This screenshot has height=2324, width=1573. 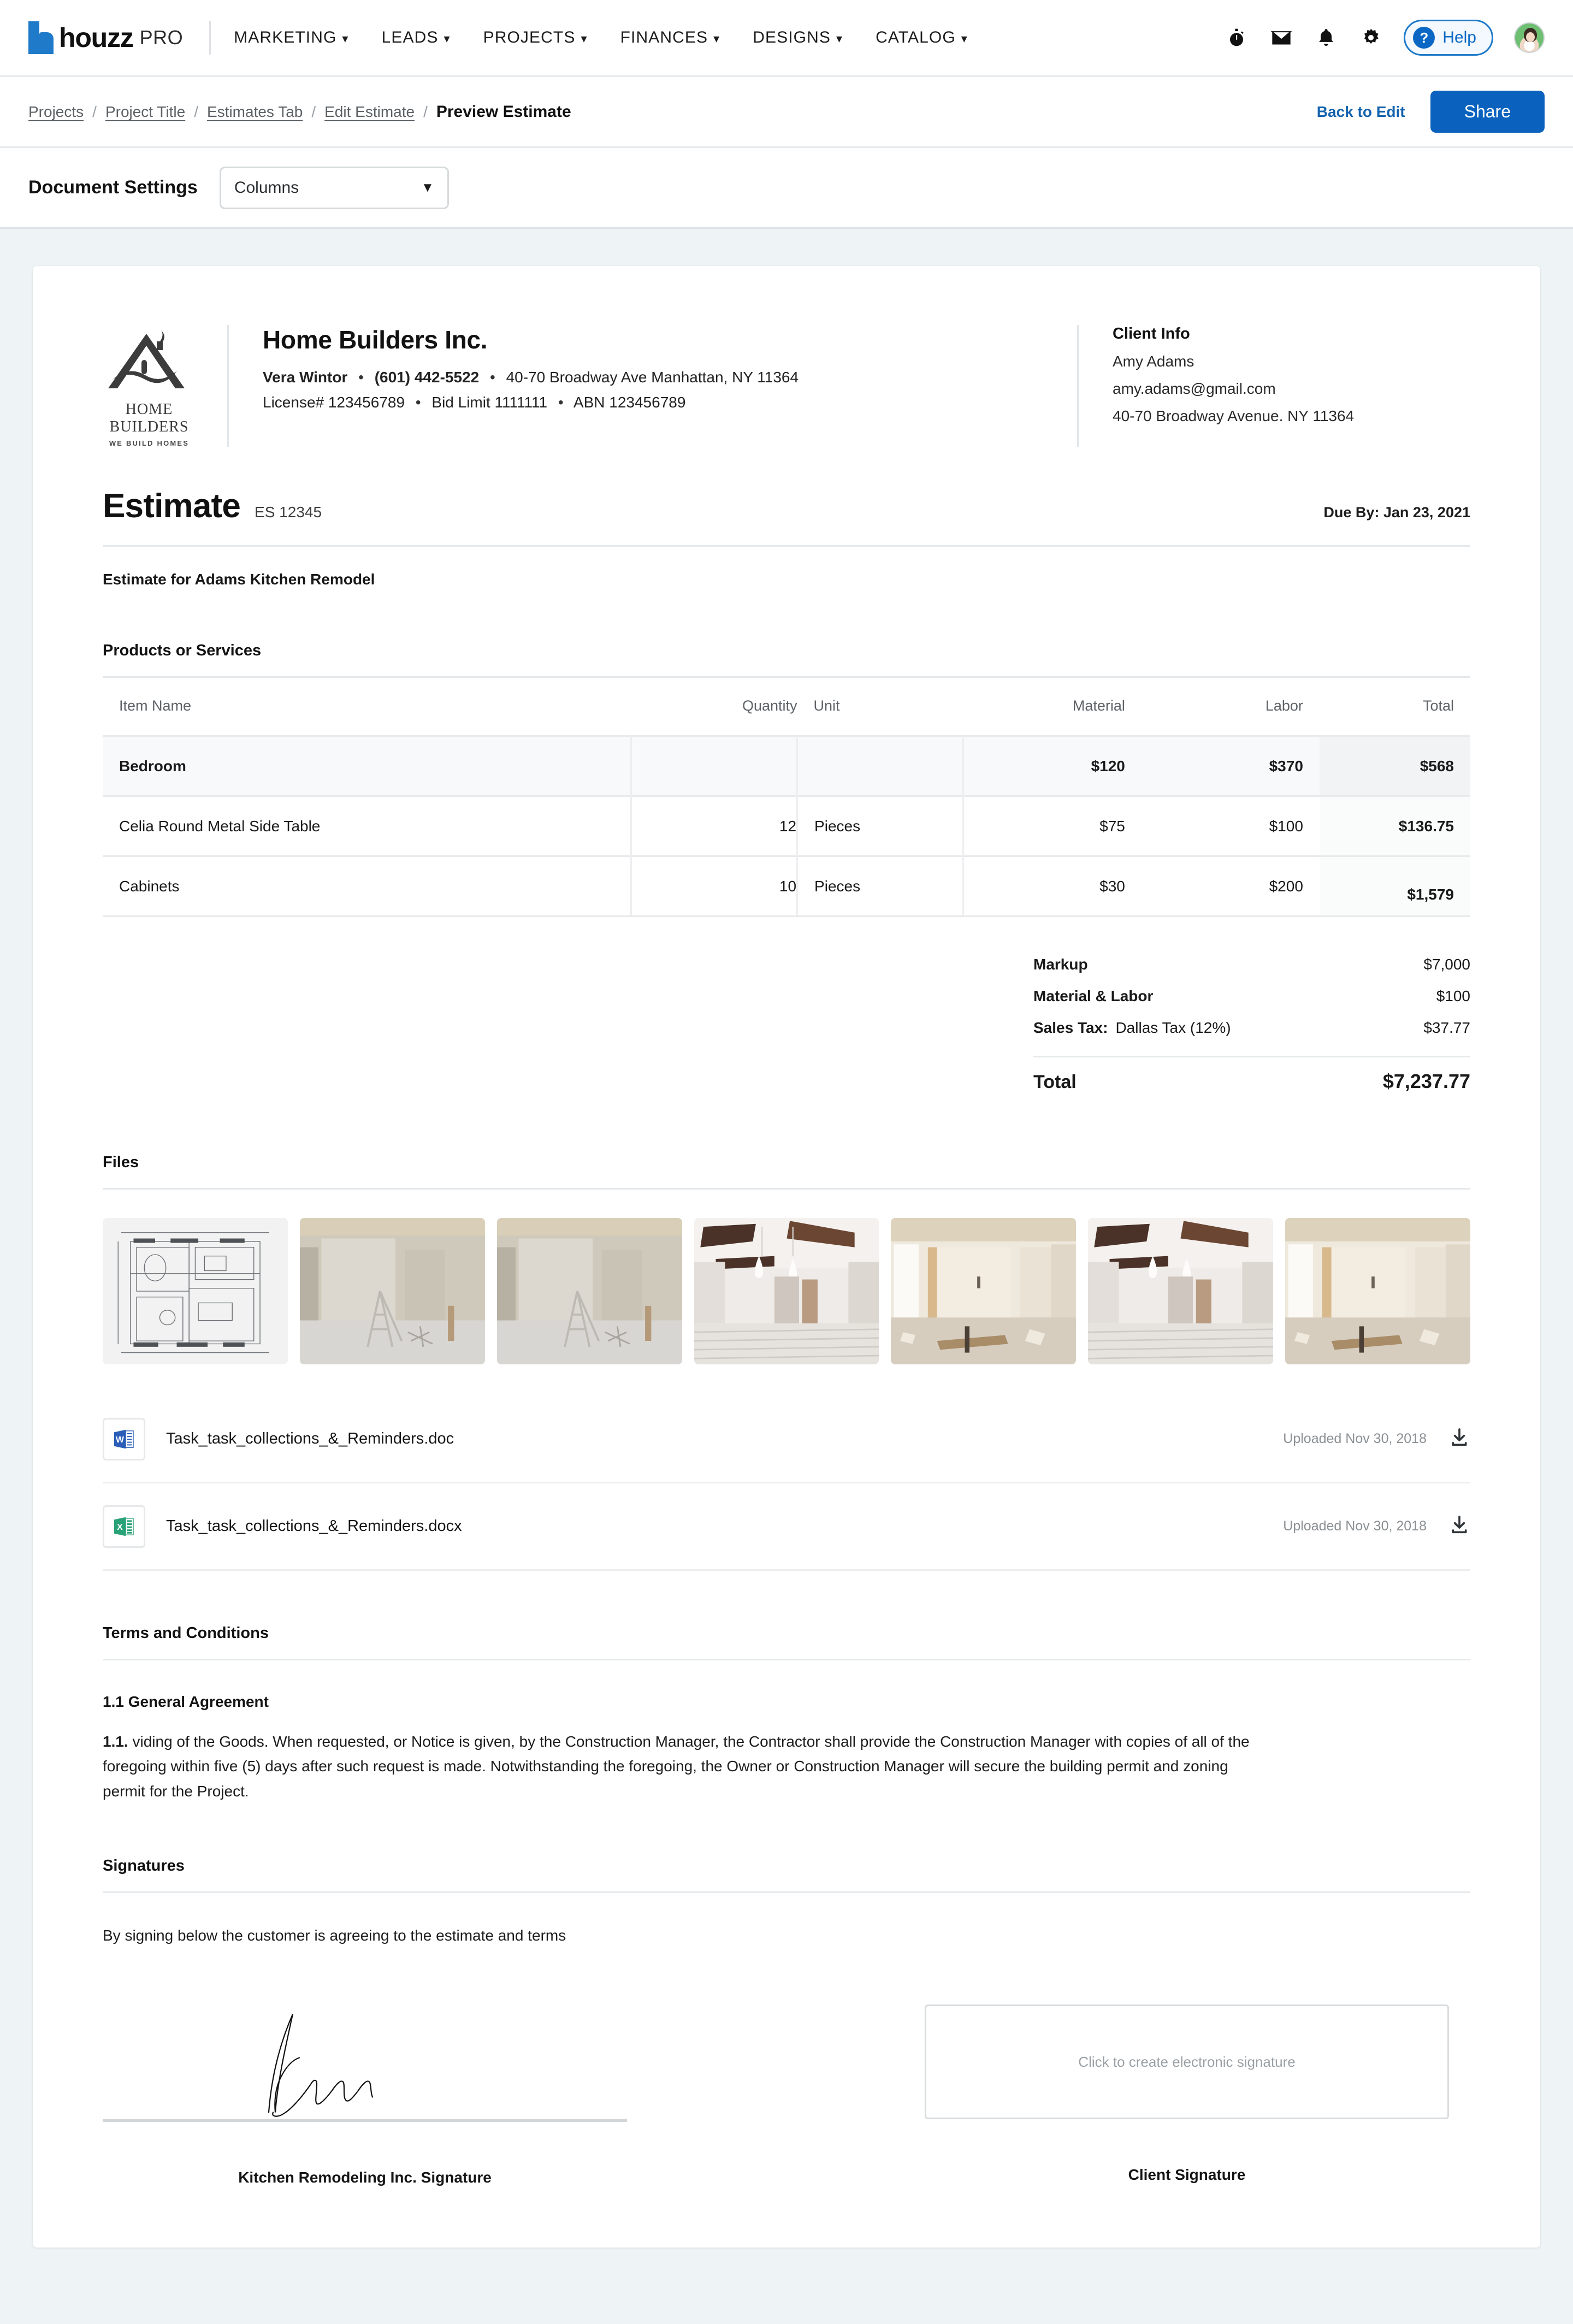 I want to click on client-signature-pad: Click to create electronic signature, so click(x=1187, y=2062).